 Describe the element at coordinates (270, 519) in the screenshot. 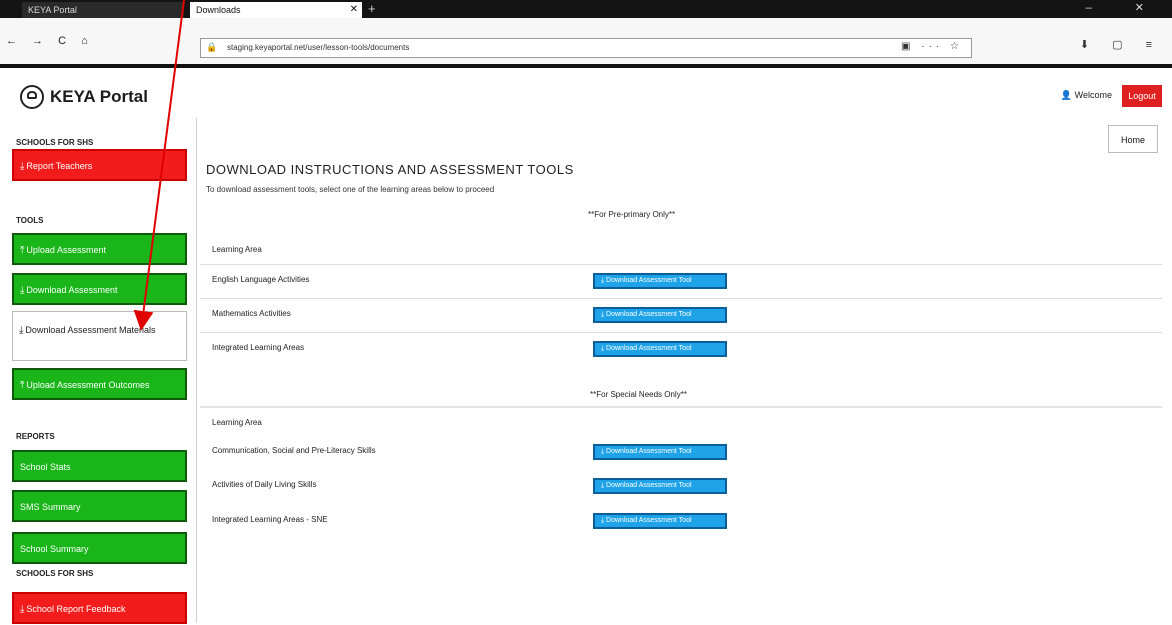

I see `learning-area-name: Integrated Learning Areas - SNE` at that location.